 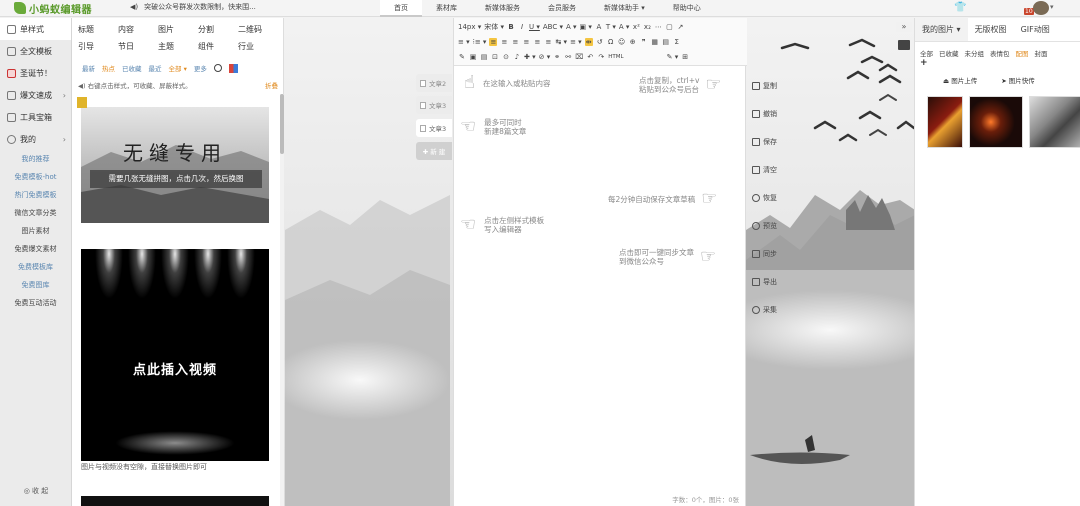 I want to click on app-logo: 小蚂蚁编辑器, so click(x=53, y=8).